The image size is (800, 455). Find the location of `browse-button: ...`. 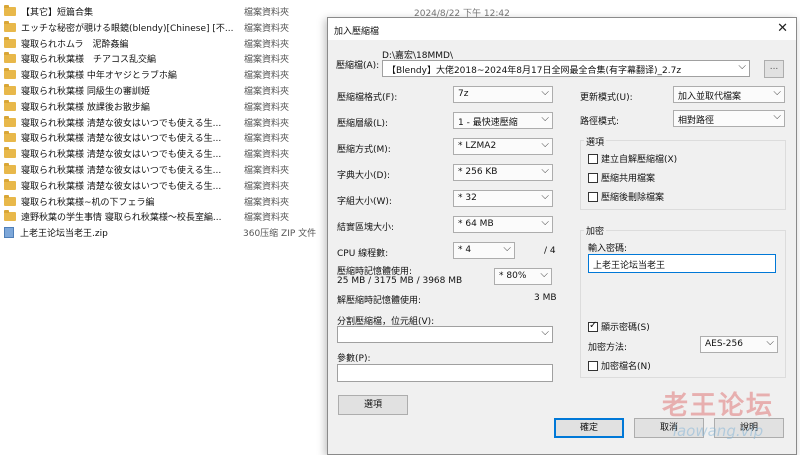

browse-button: ... is located at coordinates (774, 69).